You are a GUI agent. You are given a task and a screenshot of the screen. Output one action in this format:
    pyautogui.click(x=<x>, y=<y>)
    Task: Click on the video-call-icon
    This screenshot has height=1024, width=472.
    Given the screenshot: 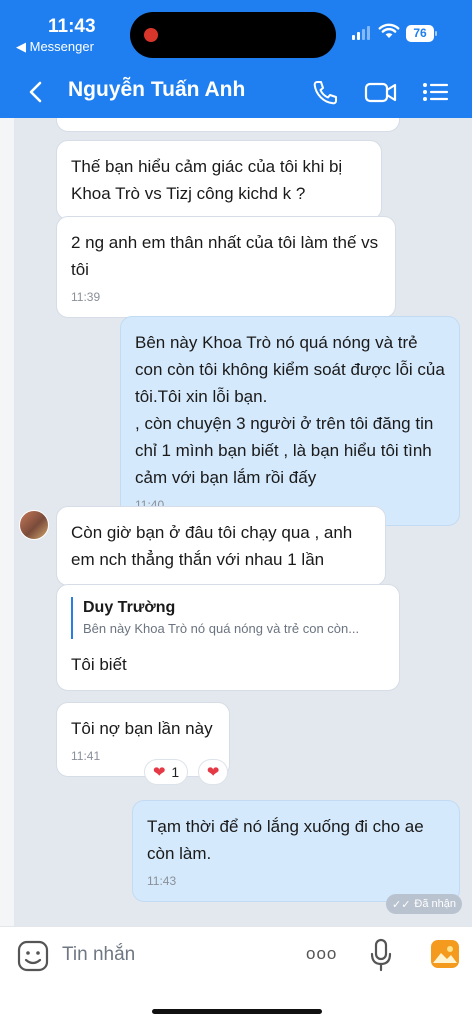 What is the action you would take?
    pyautogui.click(x=381, y=92)
    